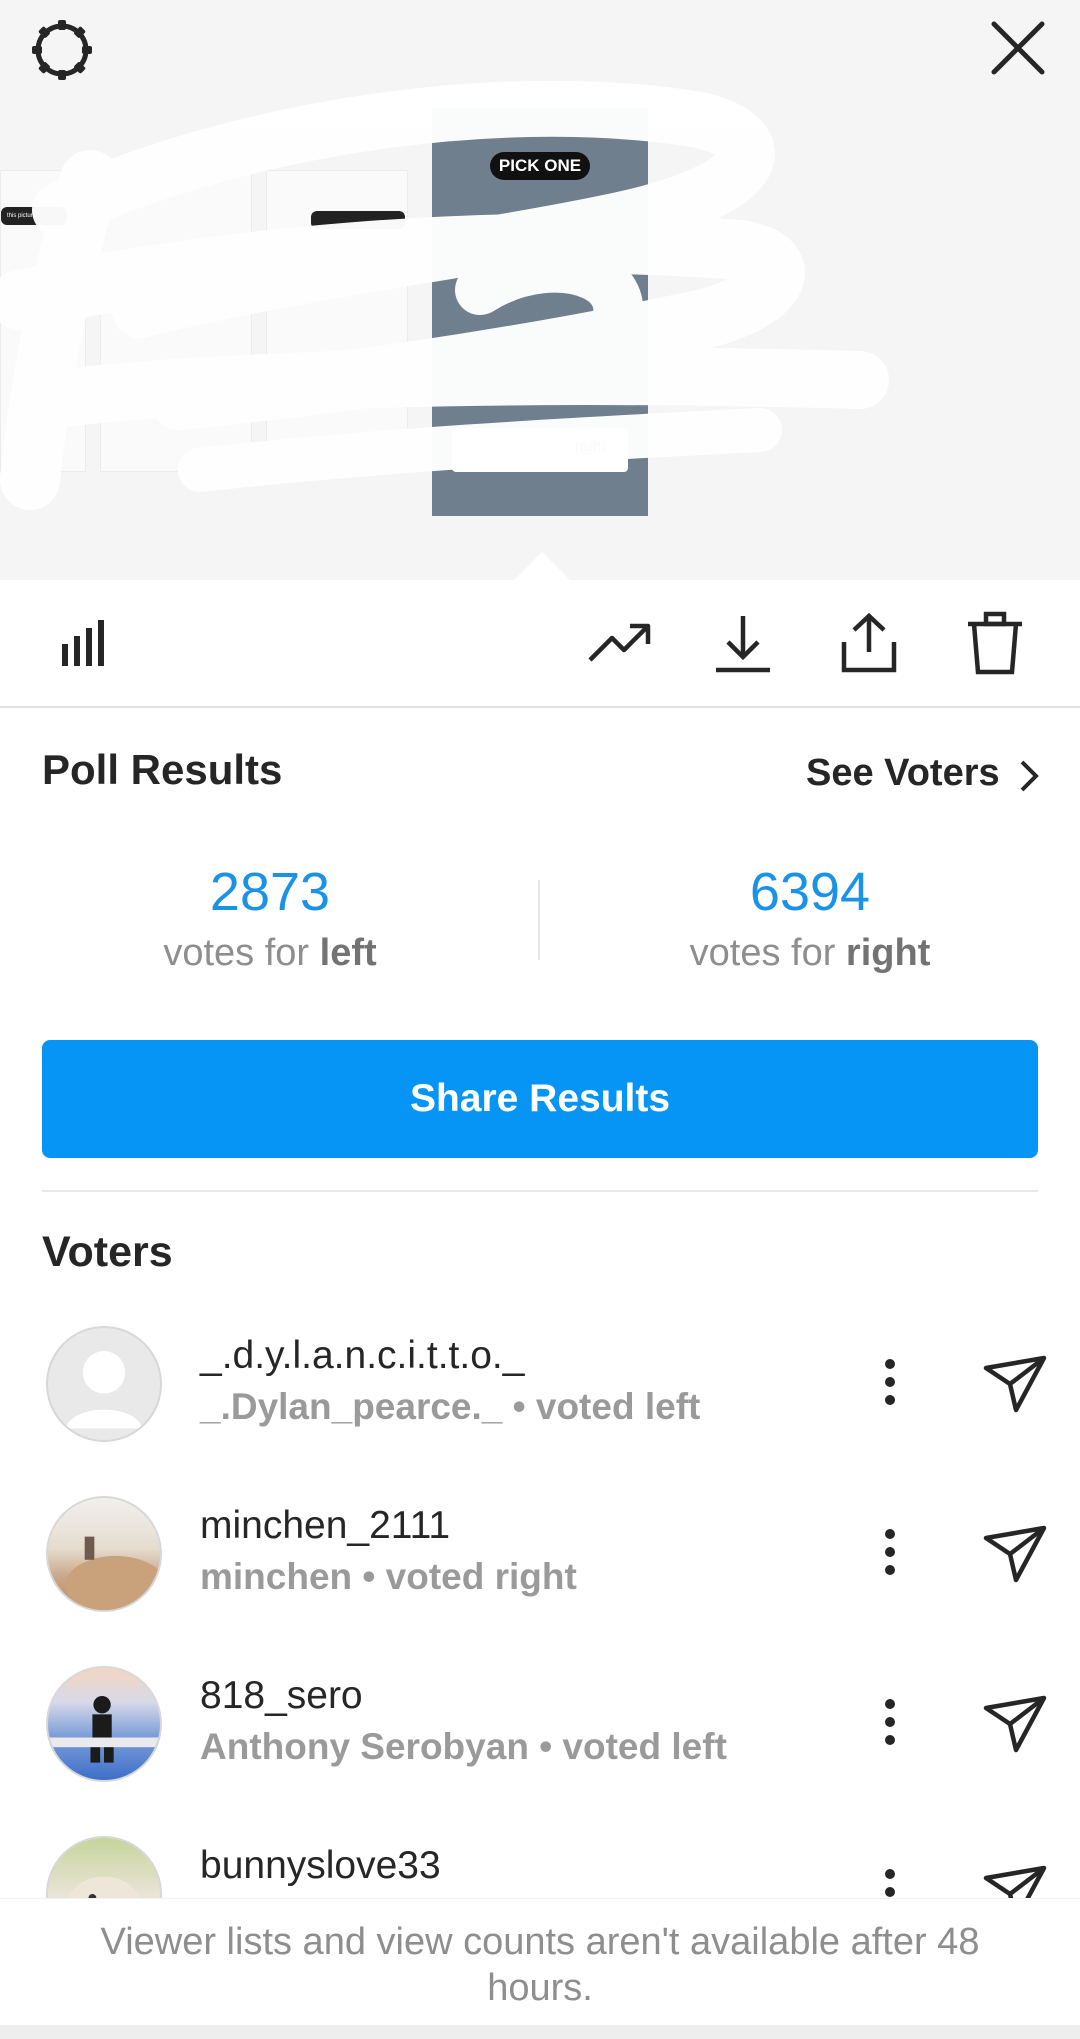 This screenshot has width=1080, height=2039. I want to click on share-icon, so click(869, 643).